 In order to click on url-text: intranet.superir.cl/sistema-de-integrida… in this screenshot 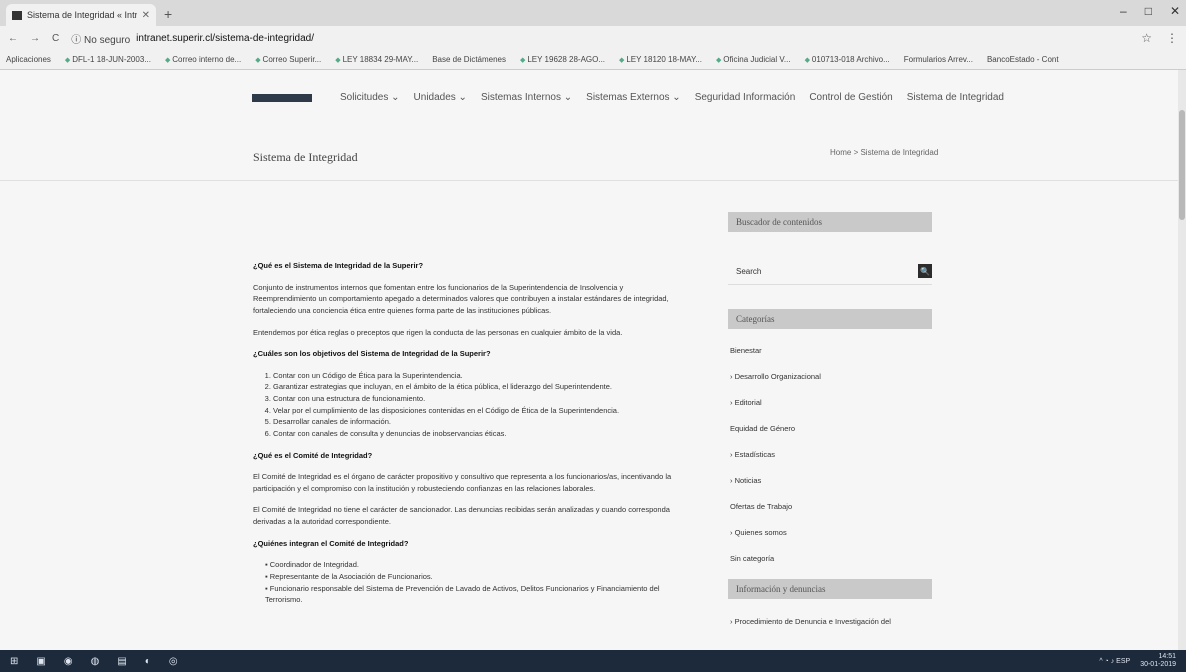, I will do `click(225, 38)`.